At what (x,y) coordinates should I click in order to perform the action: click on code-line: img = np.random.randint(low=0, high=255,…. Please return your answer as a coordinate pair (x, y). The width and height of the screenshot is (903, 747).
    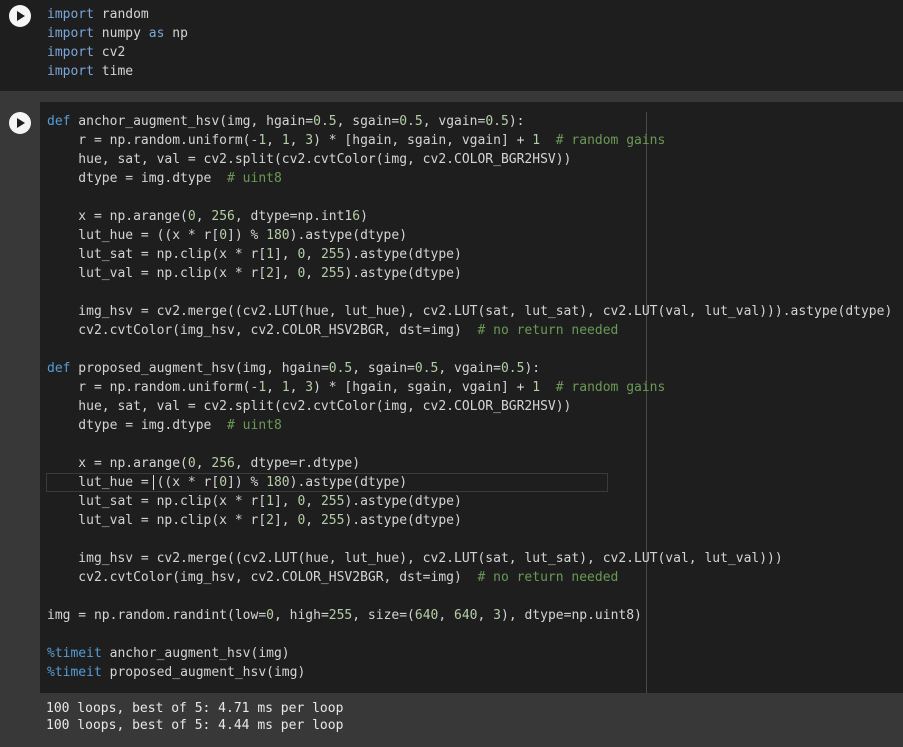
    Looking at the image, I should click on (344, 615).